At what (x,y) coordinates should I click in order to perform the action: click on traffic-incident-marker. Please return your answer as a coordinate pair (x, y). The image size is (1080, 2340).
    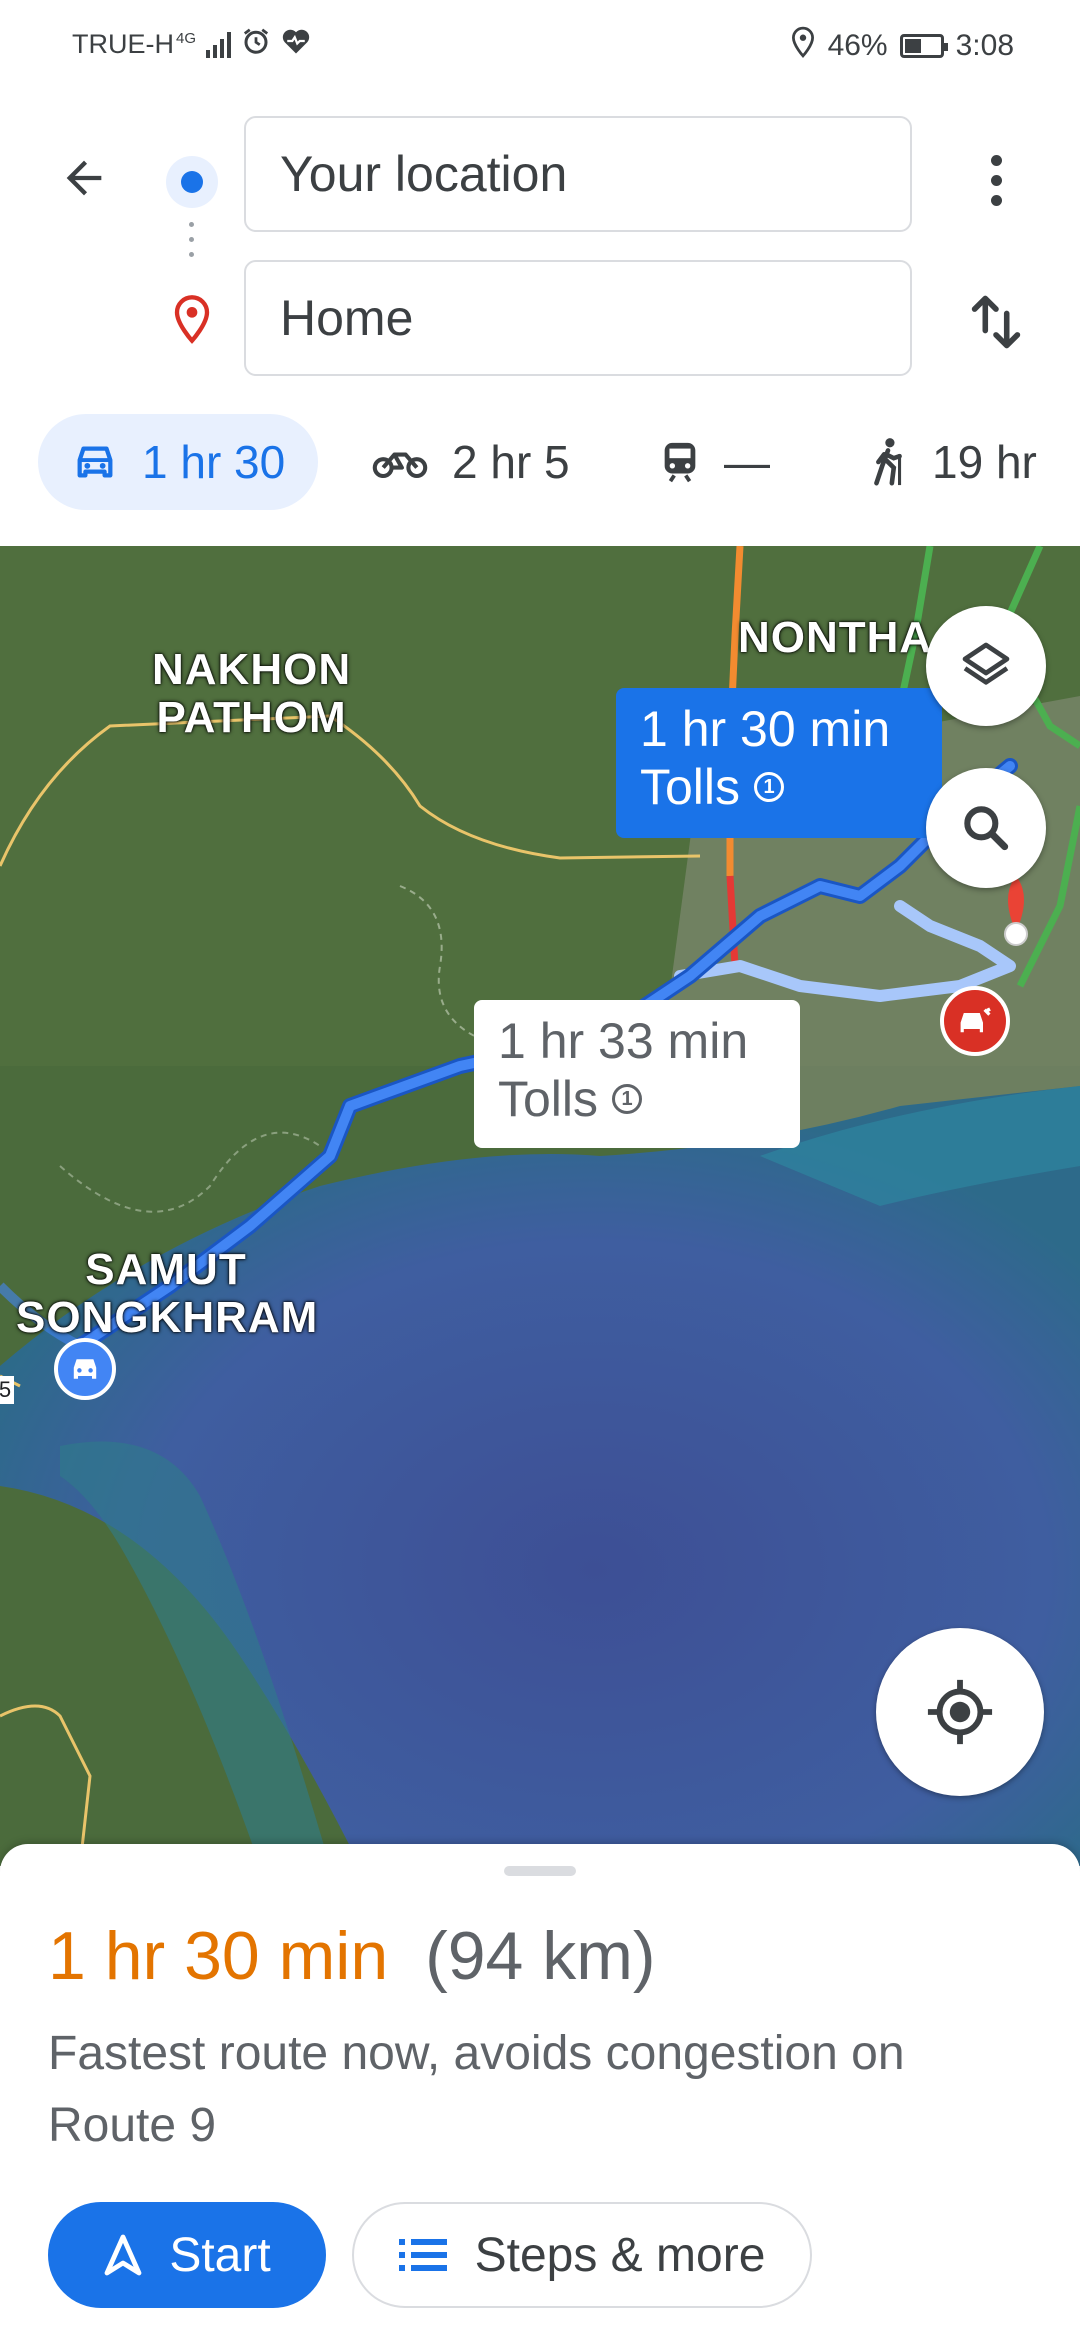
    Looking at the image, I should click on (975, 1021).